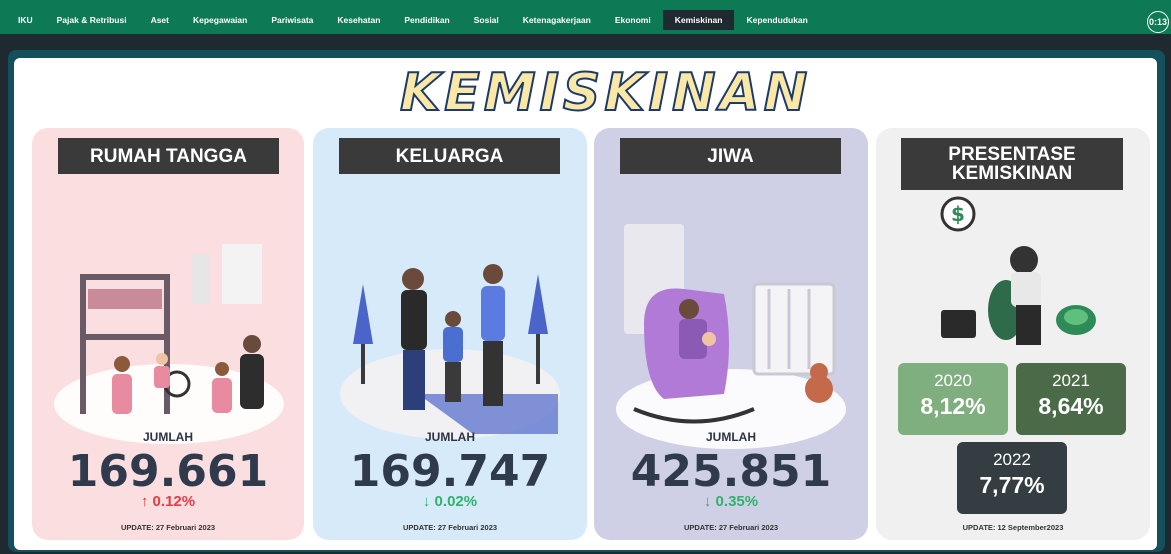 The image size is (1171, 554). What do you see at coordinates (450, 471) in the screenshot?
I see `jumlah-value: 169.747` at bounding box center [450, 471].